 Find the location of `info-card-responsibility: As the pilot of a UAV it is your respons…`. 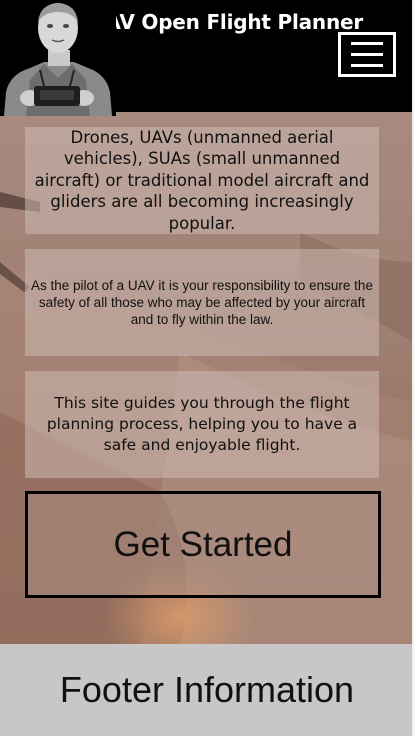

info-card-responsibility: As the pilot of a UAV it is your respons… is located at coordinates (202, 302).